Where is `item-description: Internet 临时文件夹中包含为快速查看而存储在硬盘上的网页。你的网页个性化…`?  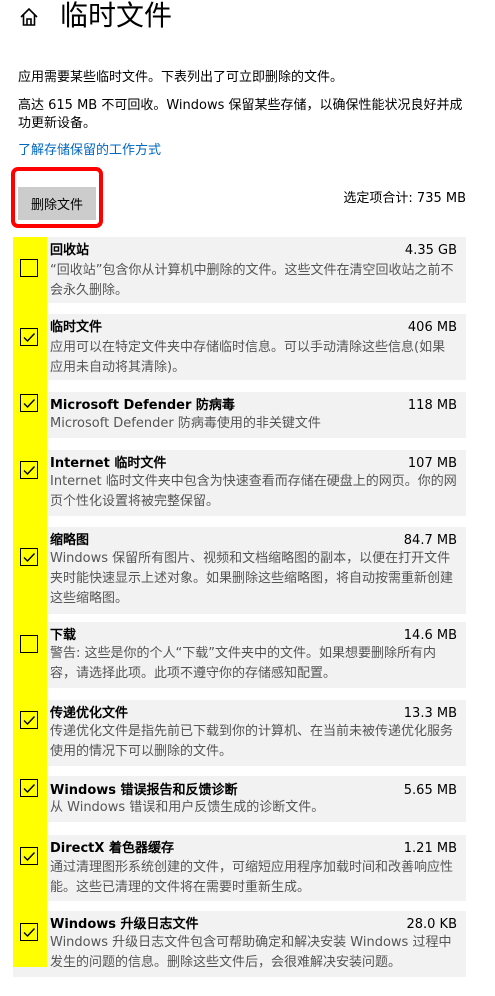
item-description: Internet 临时文件夹中包含为快速查看而存储在硬盘上的网页。你的网页个性化… is located at coordinates (253, 491).